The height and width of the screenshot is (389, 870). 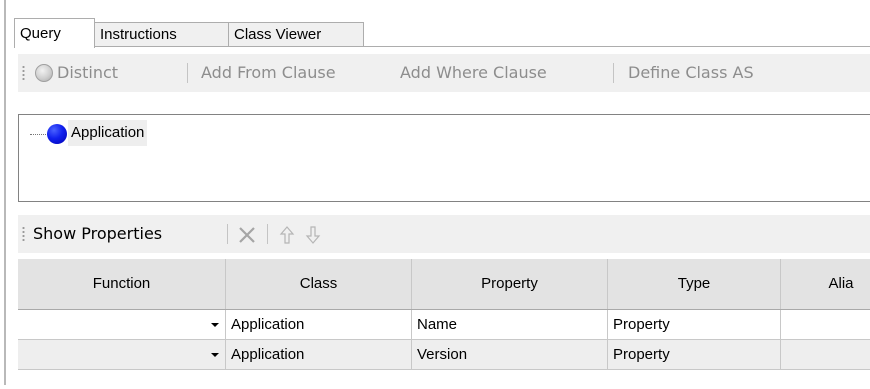 What do you see at coordinates (510, 284) in the screenshot?
I see `column-header-property: Property` at bounding box center [510, 284].